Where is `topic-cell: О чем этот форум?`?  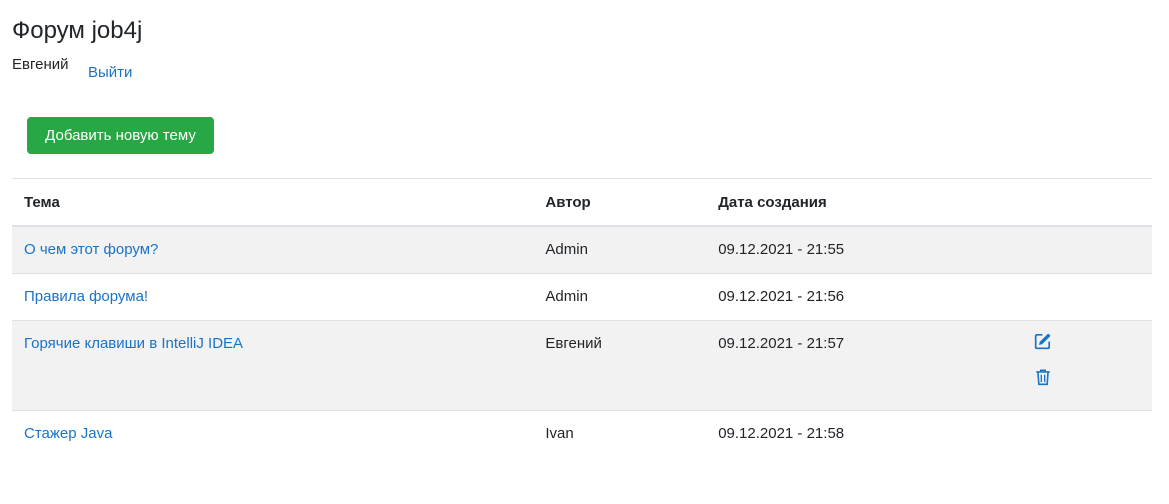 topic-cell: О чем этот форум? is located at coordinates (273, 249).